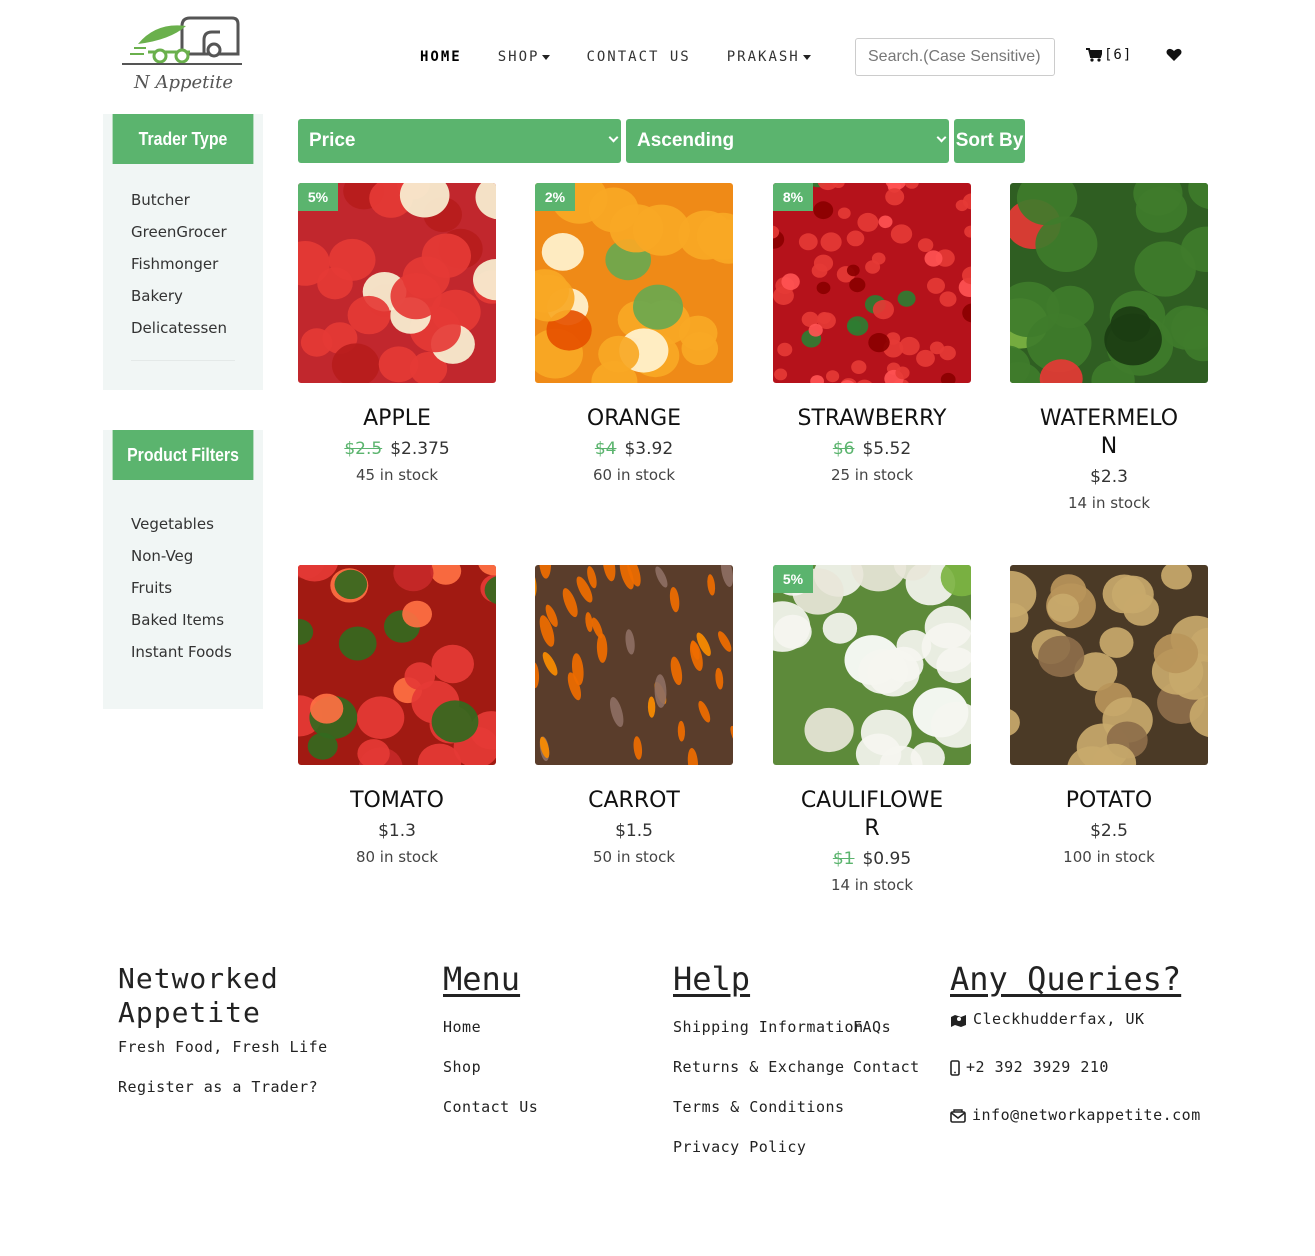 Image resolution: width=1315 pixels, height=1256 pixels. I want to click on footer-help-link: FAQs, so click(872, 1027).